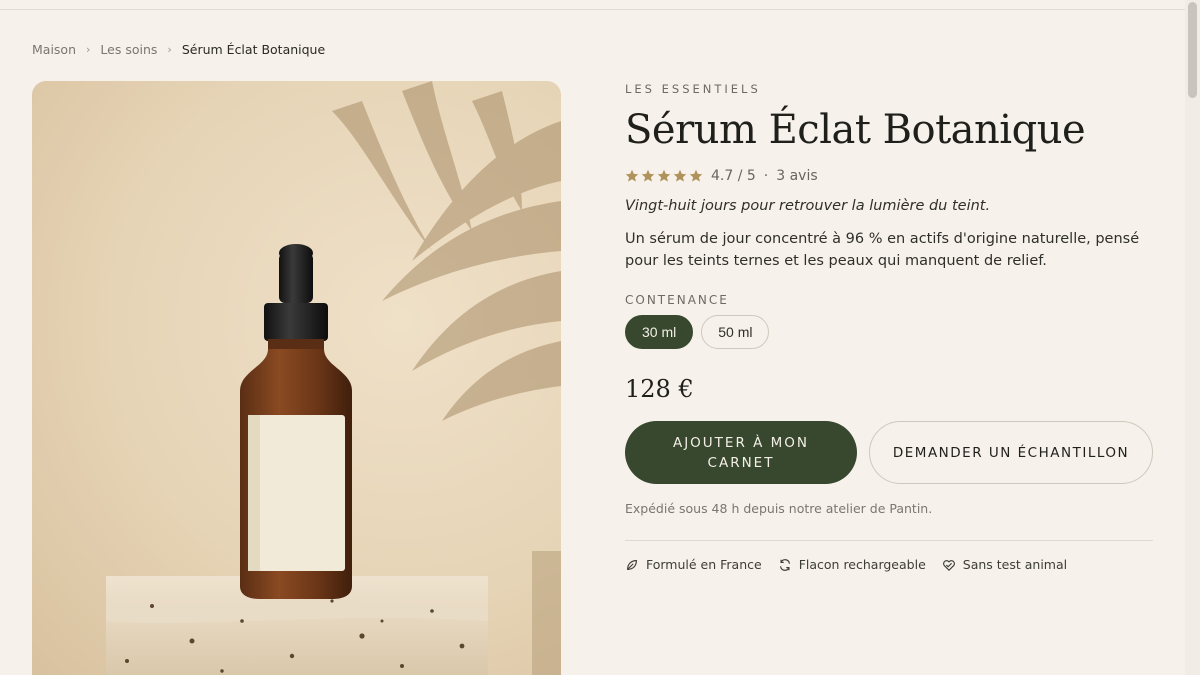  I want to click on size-option-30ml: 30 ml, so click(659, 332).